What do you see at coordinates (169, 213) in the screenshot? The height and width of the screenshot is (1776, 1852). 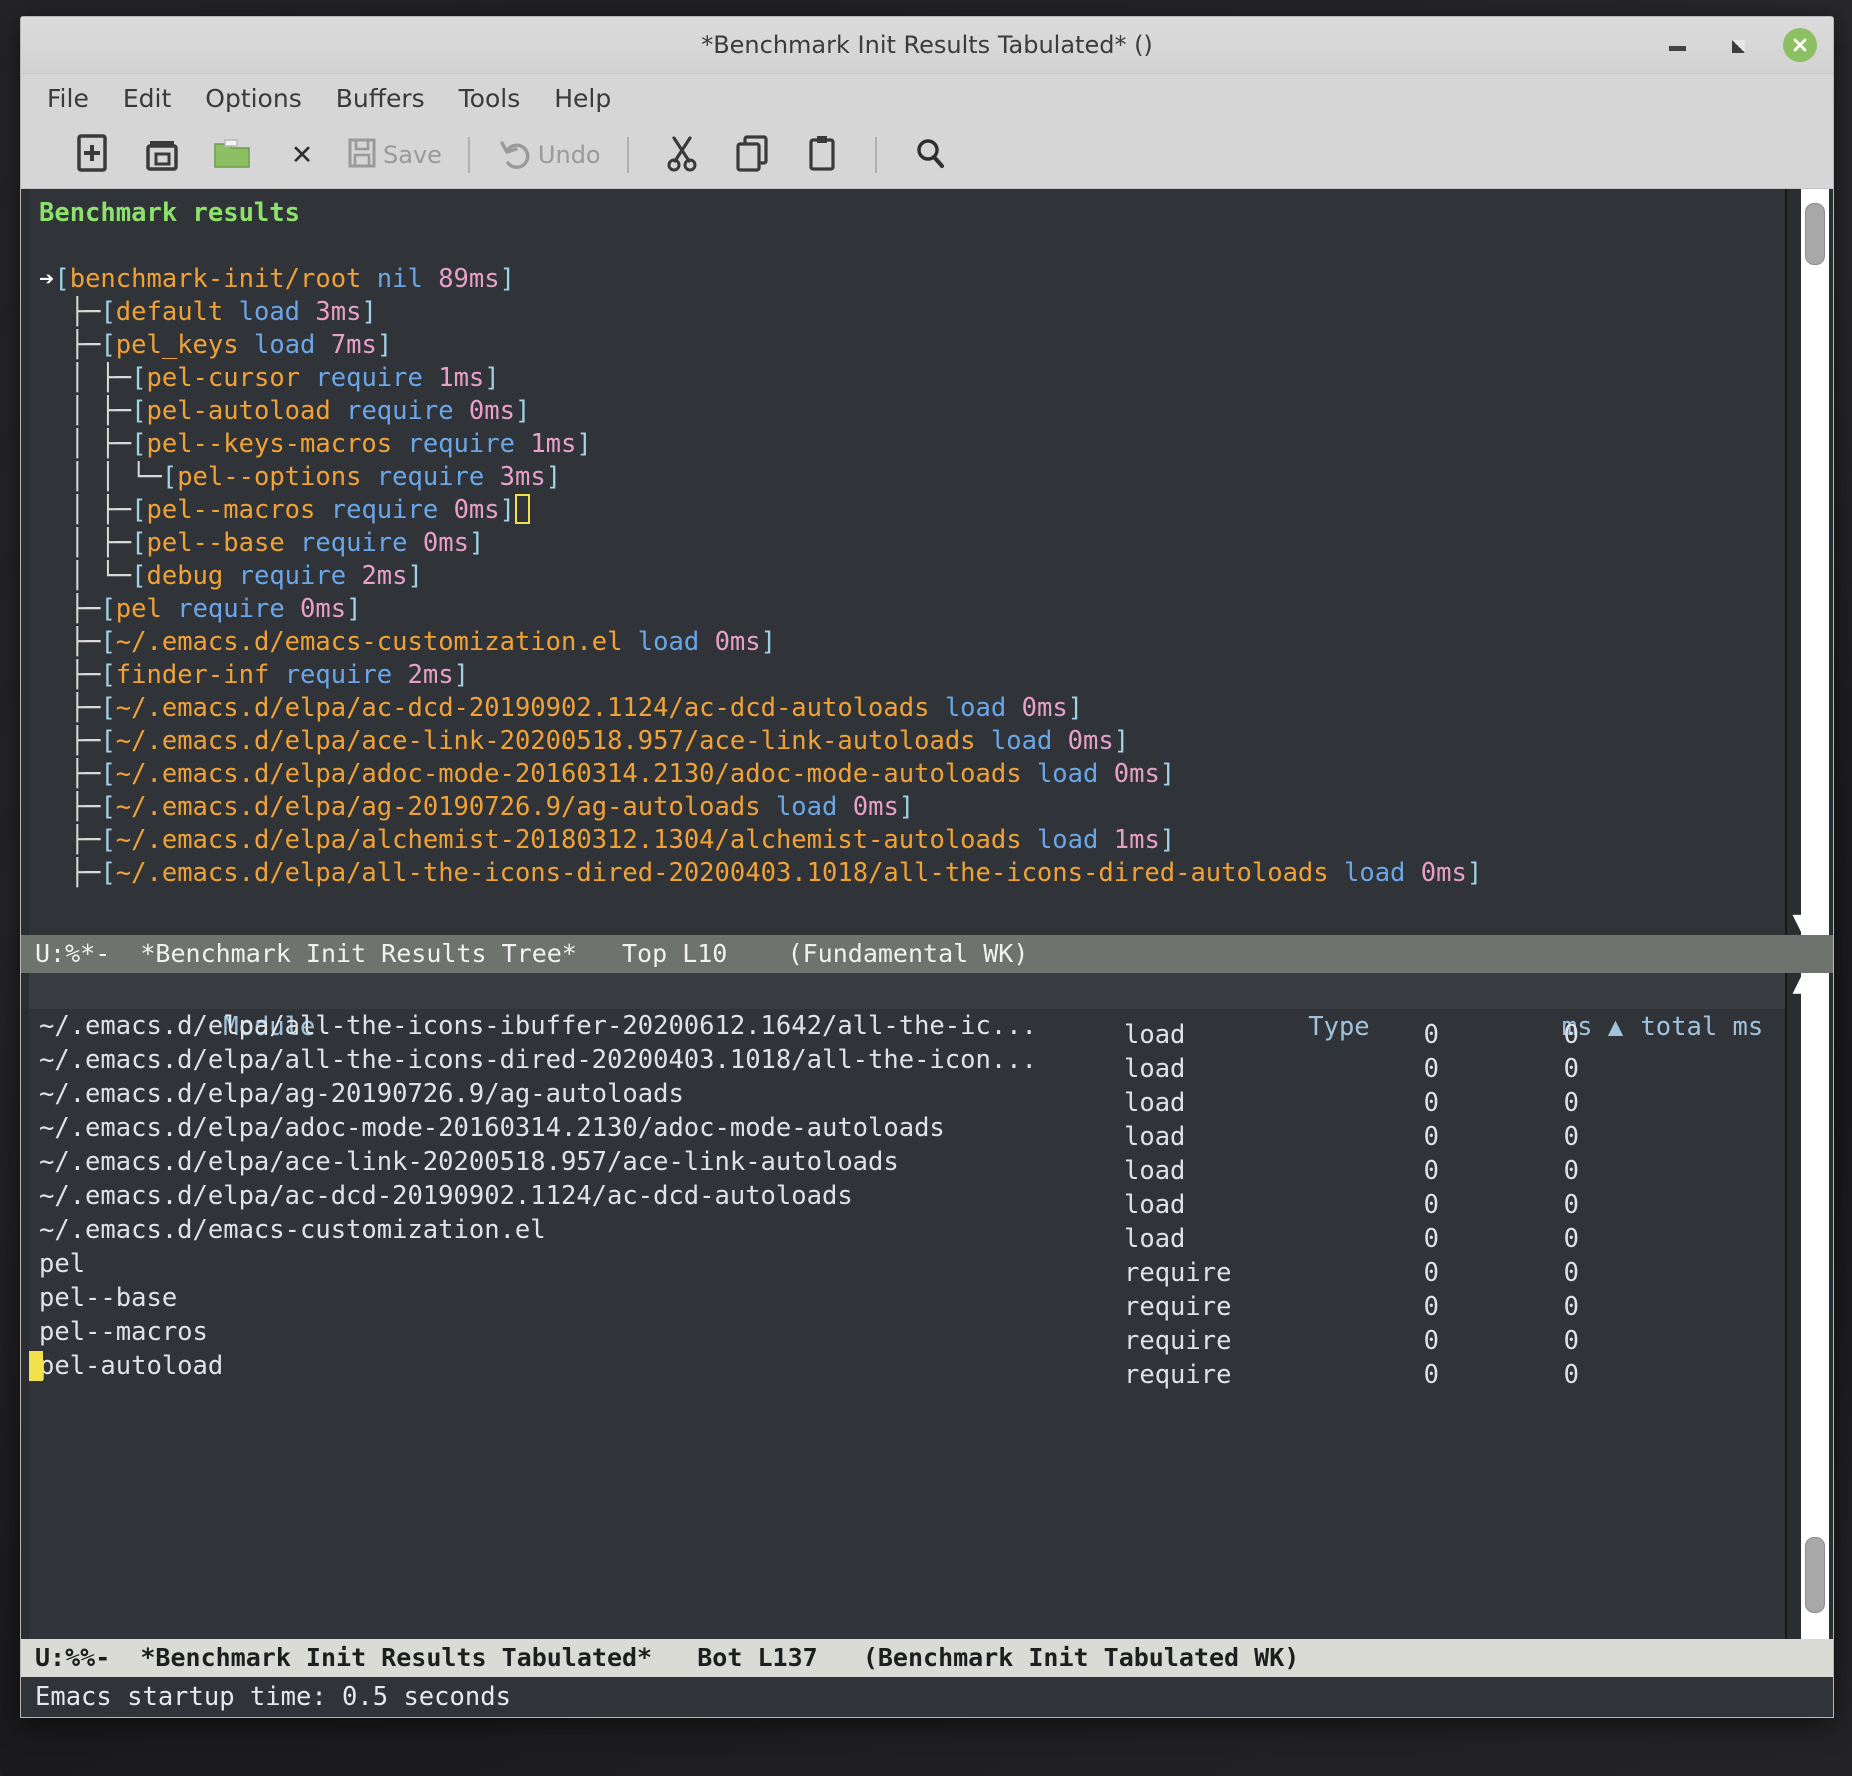 I see `tree-heading: Benchmark results` at bounding box center [169, 213].